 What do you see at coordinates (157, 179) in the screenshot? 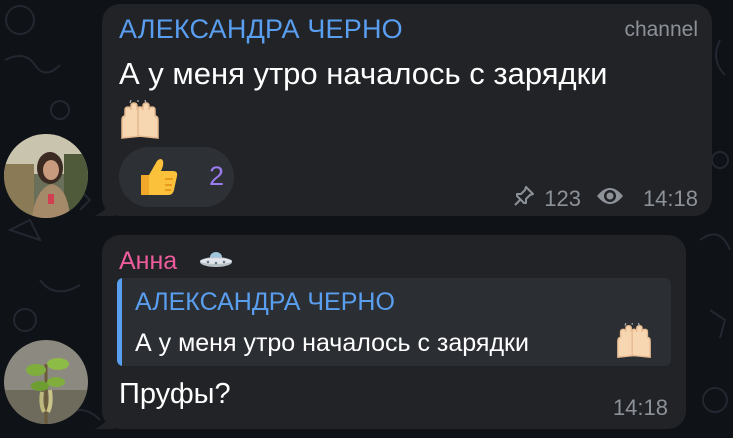
I see `thumbs-up-icon` at bounding box center [157, 179].